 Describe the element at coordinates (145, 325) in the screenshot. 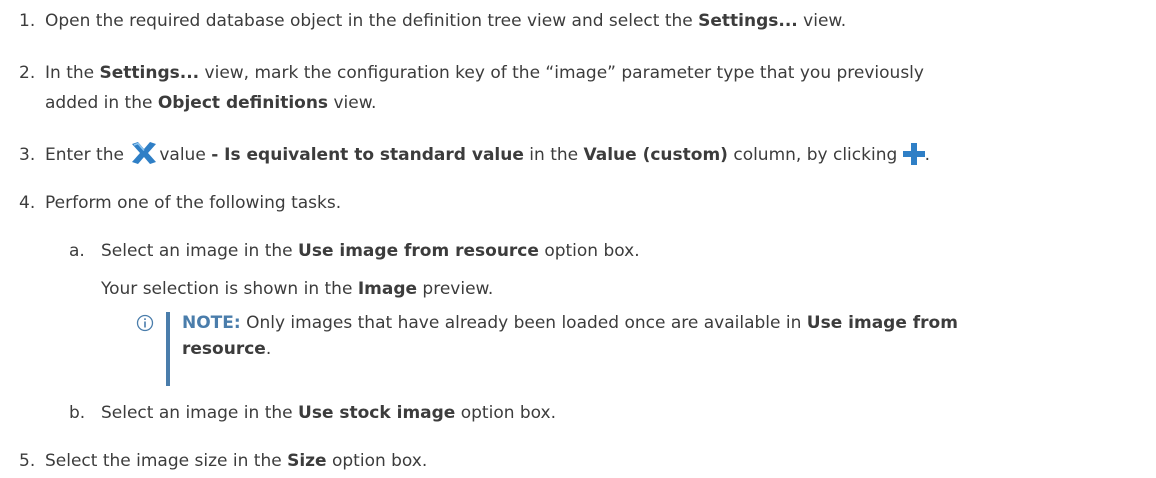

I see `info-icon` at that location.